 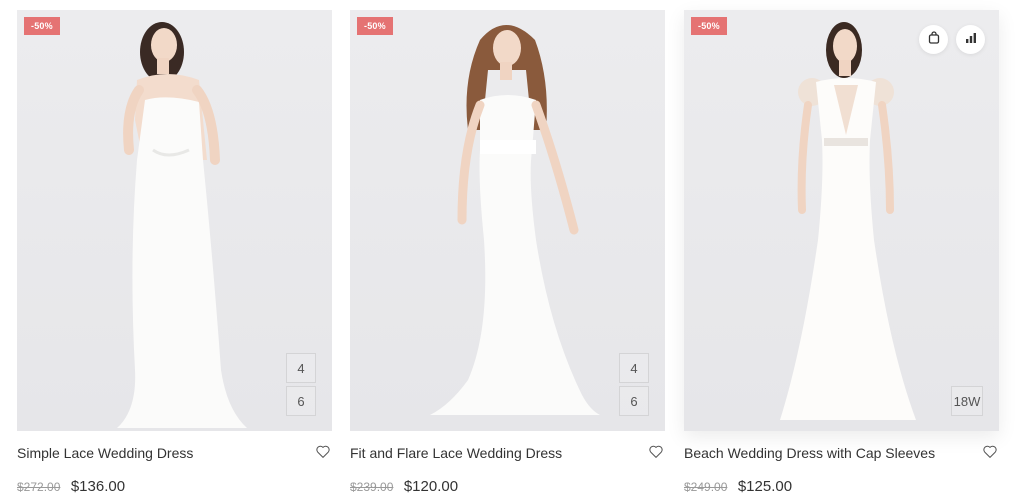 I want to click on product-title: Simple Lace Wedding Dress, so click(x=105, y=453).